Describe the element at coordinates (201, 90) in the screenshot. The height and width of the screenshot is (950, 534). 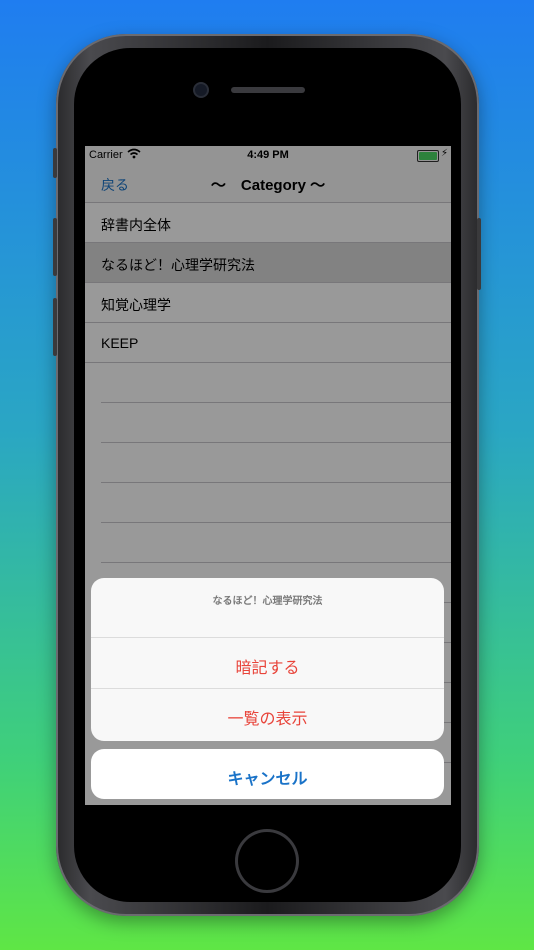
I see `camera-icon` at that location.